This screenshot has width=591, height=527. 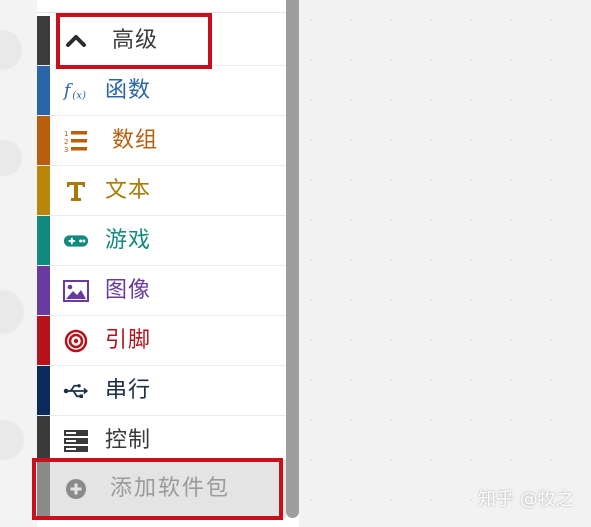 I want to click on numbered-list-icon: 1 2 3, so click(x=76, y=141).